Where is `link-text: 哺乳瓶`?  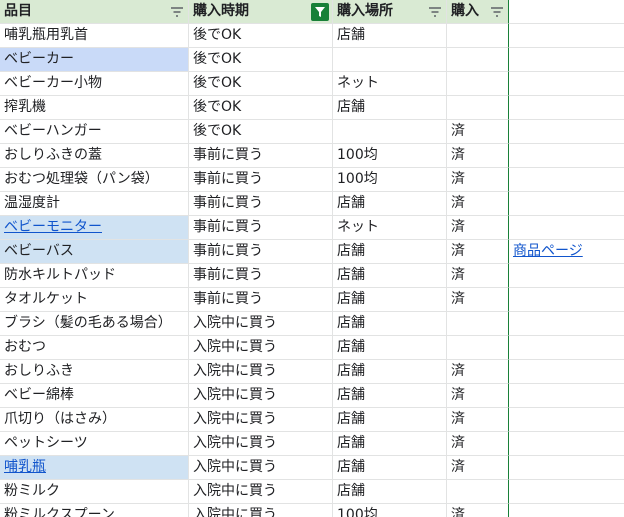 link-text: 哺乳瓶 is located at coordinates (25, 467).